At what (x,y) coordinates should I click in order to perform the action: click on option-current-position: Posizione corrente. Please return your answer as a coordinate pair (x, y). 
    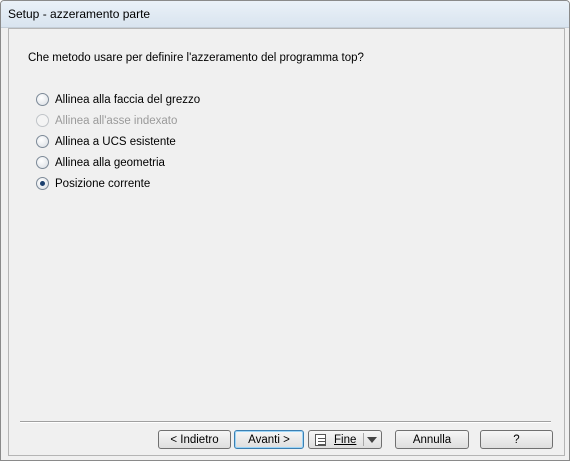
    Looking at the image, I should click on (118, 183).